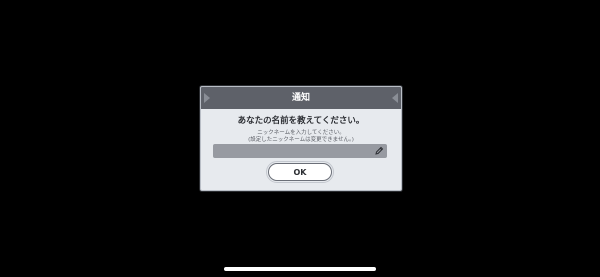 Image resolution: width=600 pixels, height=277 pixels. I want to click on ok-button: OK, so click(300, 172).